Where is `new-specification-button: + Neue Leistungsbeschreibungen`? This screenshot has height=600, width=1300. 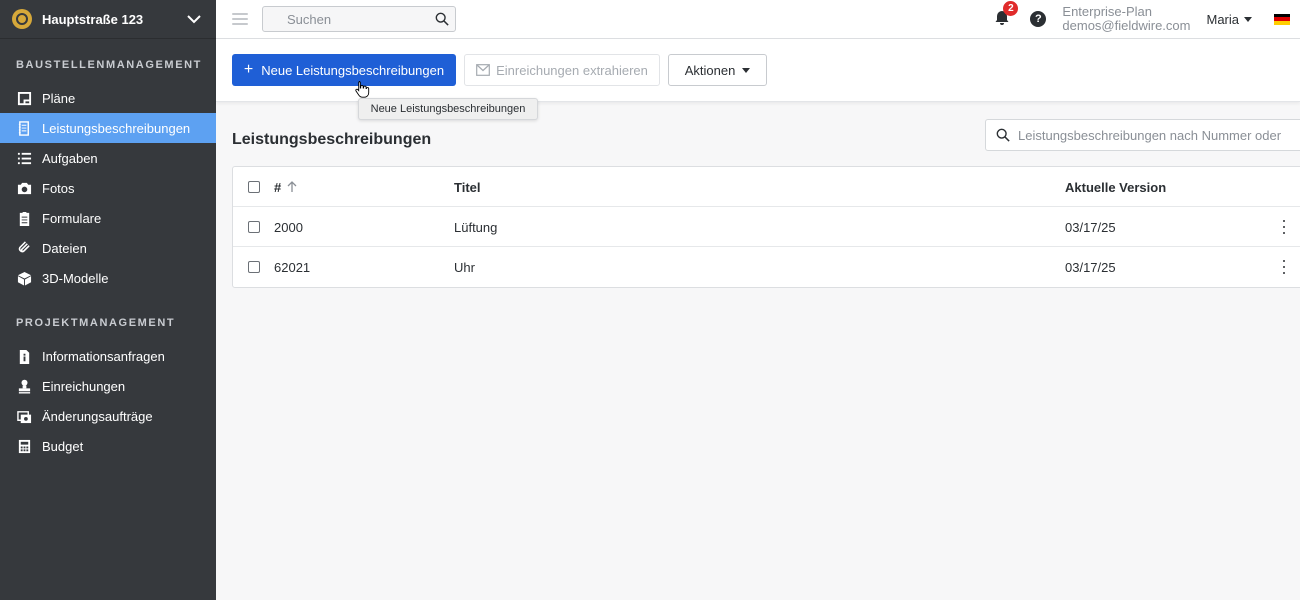 new-specification-button: + Neue Leistungsbeschreibungen is located at coordinates (344, 70).